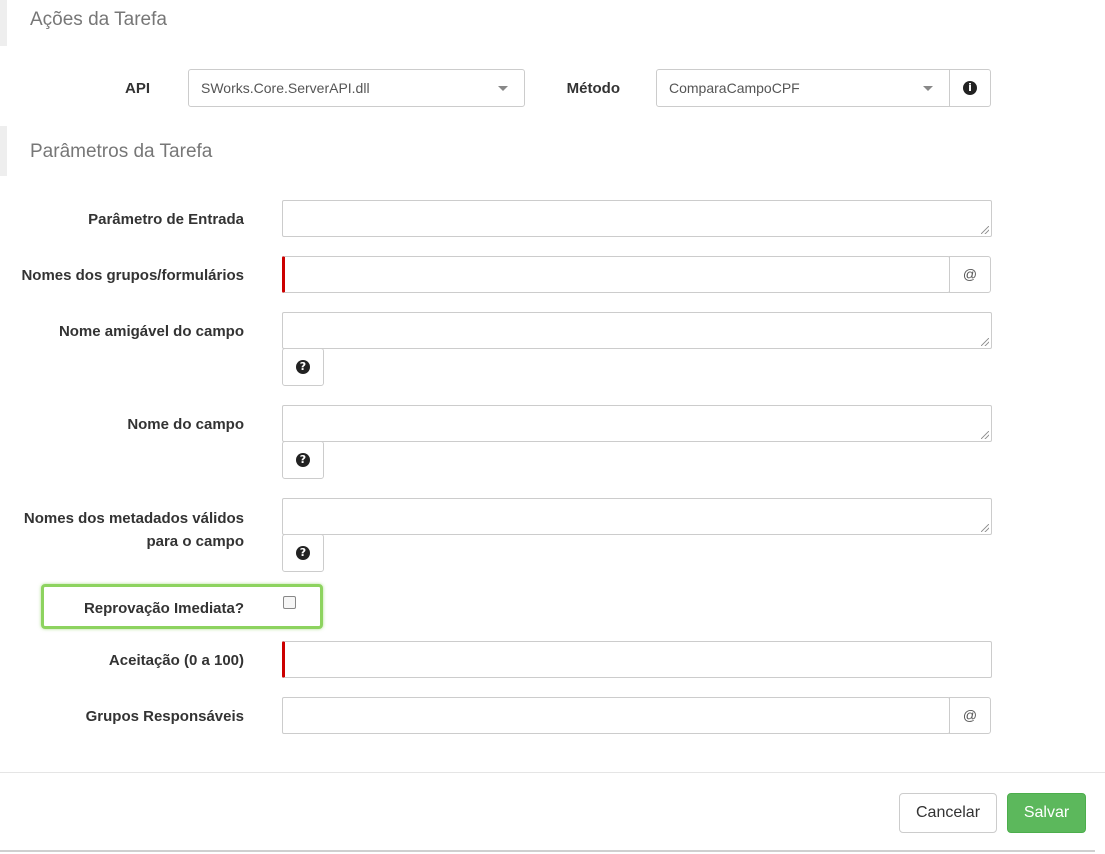  I want to click on aceitacao-input, so click(637, 659).